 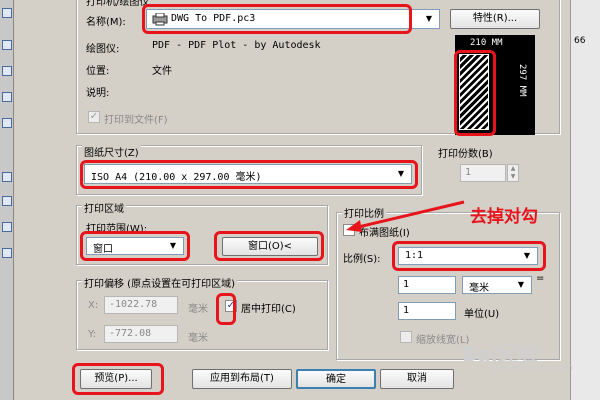 What do you see at coordinates (93, 305) in the screenshot?
I see `offset-x-label: X:` at bounding box center [93, 305].